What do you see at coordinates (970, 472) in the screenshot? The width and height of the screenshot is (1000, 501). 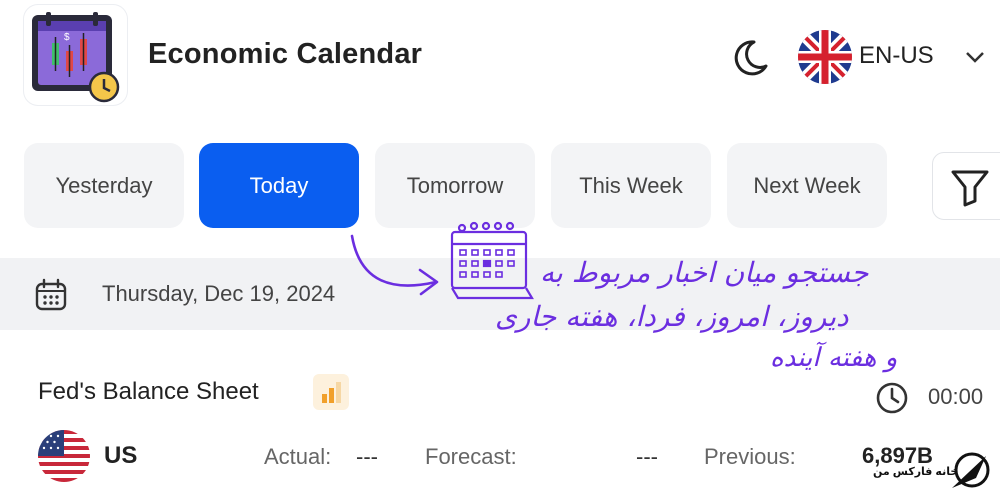 I see `watermark-logo-icon` at bounding box center [970, 472].